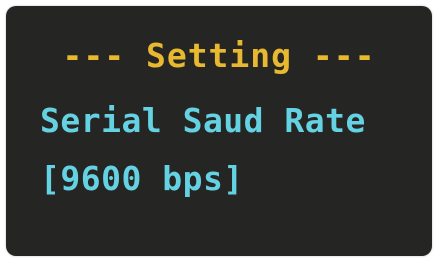 This screenshot has height=262, width=440. Describe the element at coordinates (142, 178) in the screenshot. I see `setting-value: [9600 bps]` at that location.